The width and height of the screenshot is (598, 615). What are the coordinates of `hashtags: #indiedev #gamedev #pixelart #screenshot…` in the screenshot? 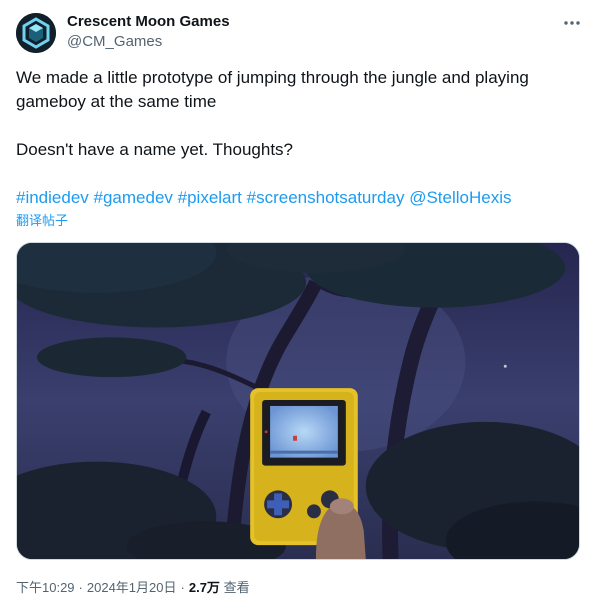 It's located at (296, 198).